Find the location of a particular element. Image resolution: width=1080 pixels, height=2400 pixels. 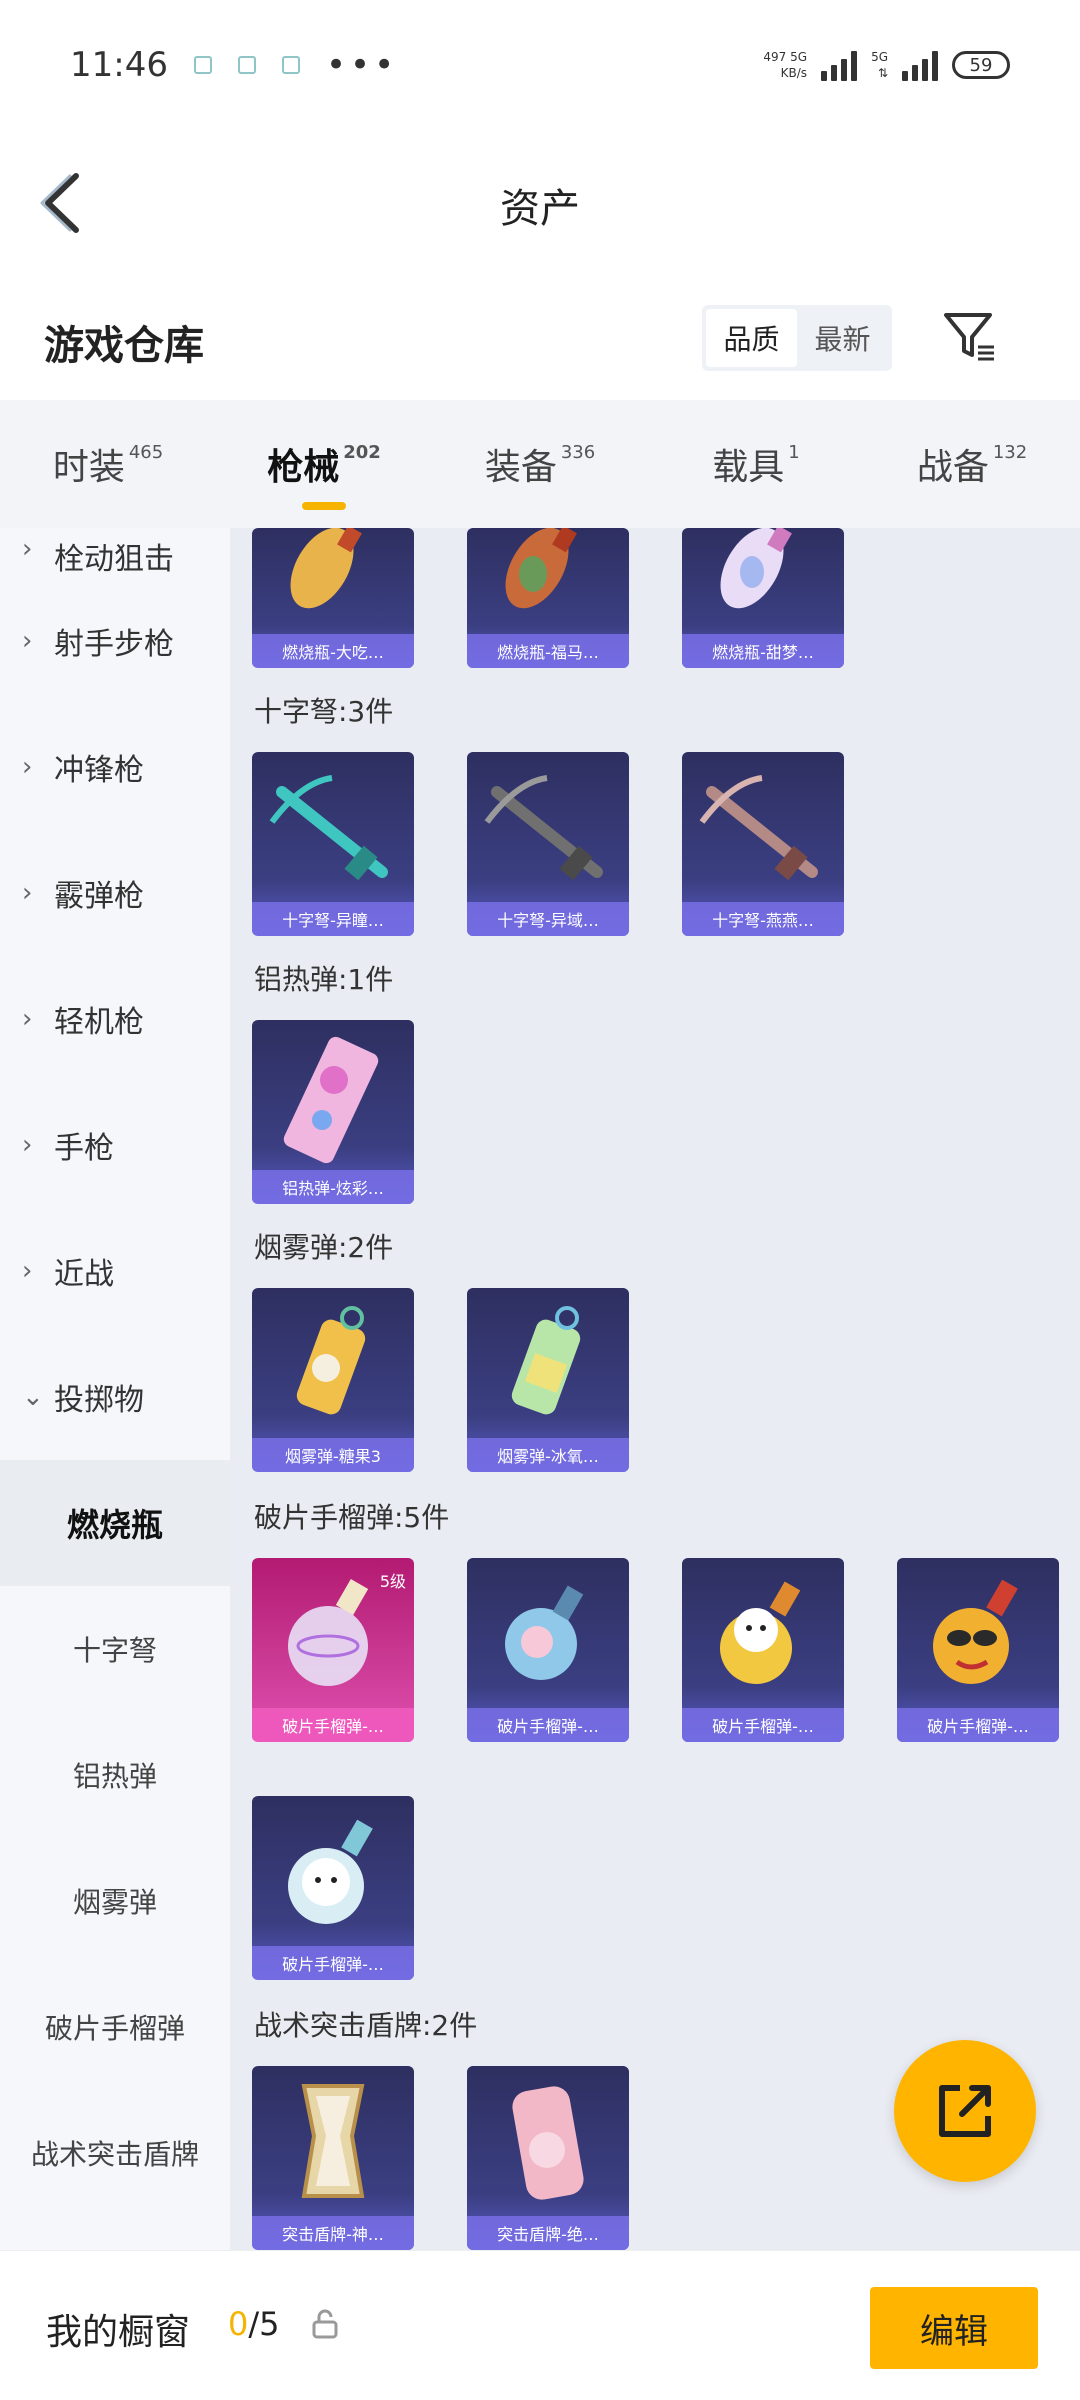

tab-supplies: 战备 132 is located at coordinates (972, 464).